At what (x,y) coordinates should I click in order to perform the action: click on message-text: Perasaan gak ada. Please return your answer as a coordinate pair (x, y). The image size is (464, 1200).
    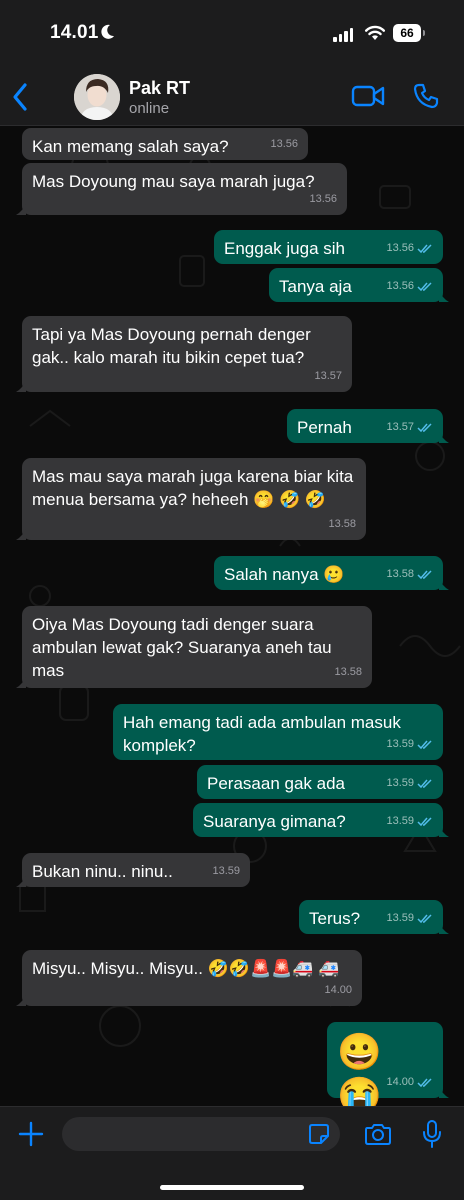
    Looking at the image, I should click on (276, 783).